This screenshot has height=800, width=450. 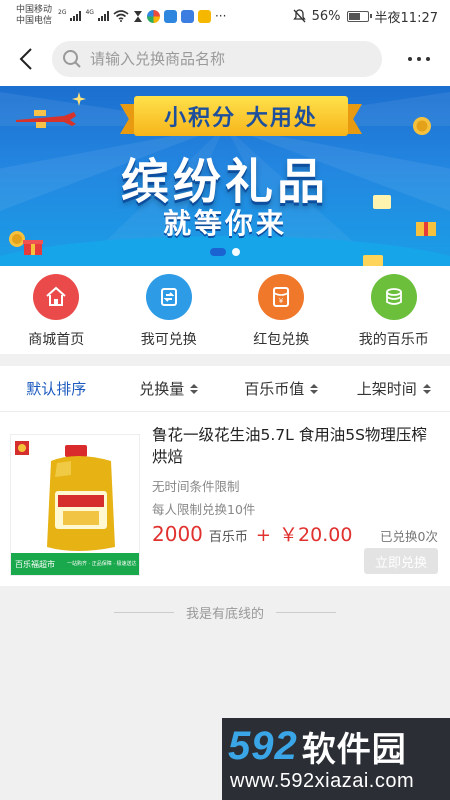 What do you see at coordinates (354, 750) in the screenshot?
I see `watermark-name: 软件园` at bounding box center [354, 750].